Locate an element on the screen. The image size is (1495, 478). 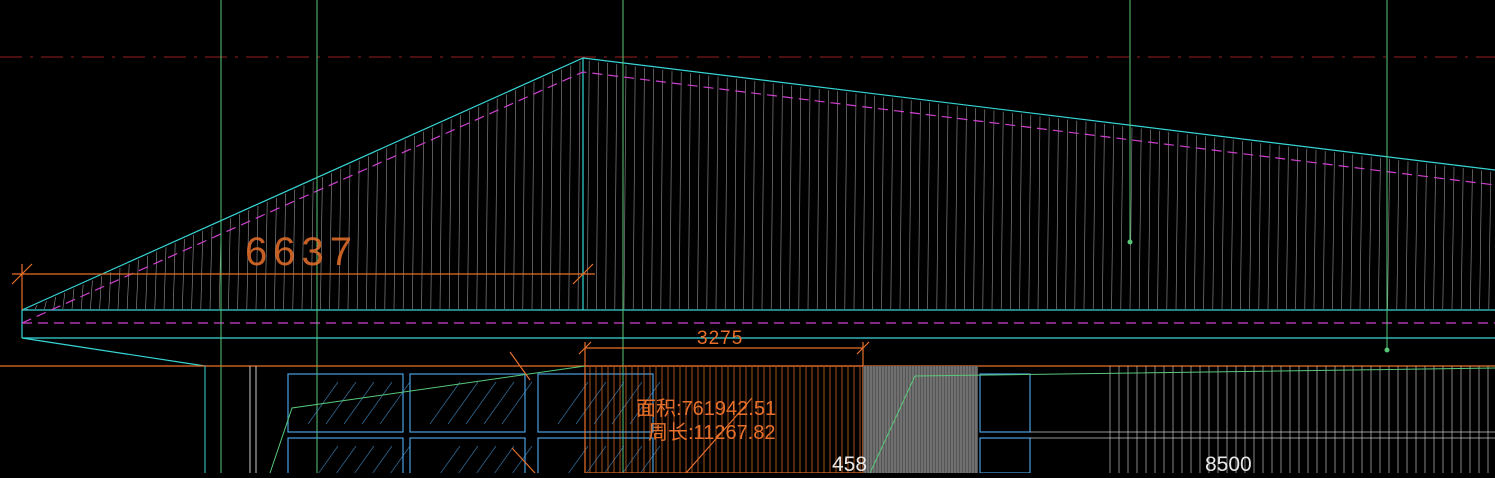
soffit-line is located at coordinates (113, 352).